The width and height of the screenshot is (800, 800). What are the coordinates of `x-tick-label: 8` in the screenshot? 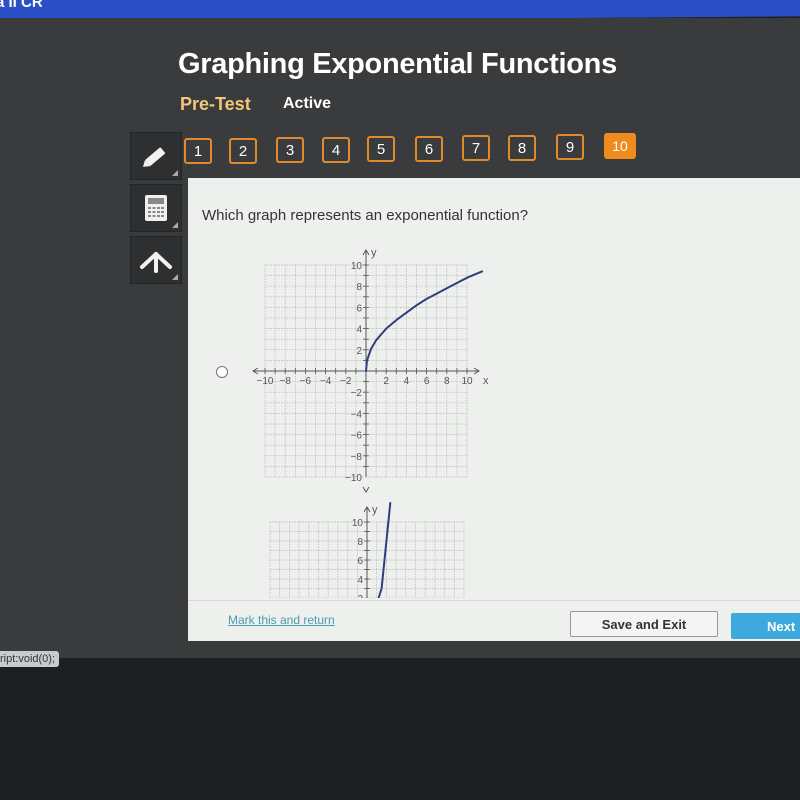 It's located at (447, 381).